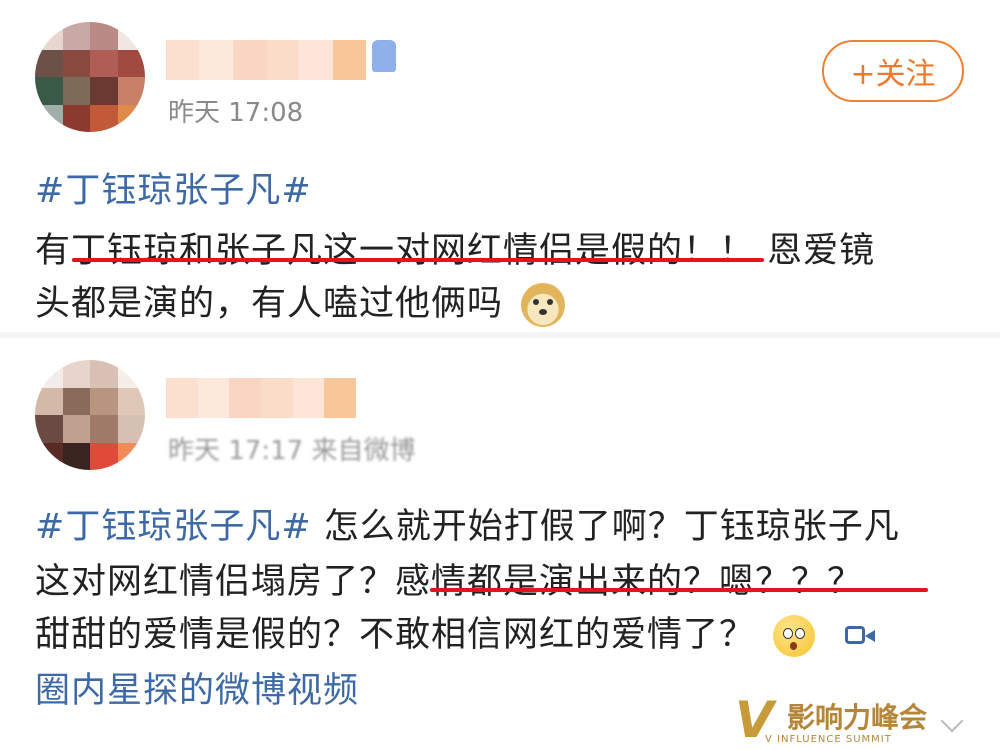 The height and width of the screenshot is (750, 1000). What do you see at coordinates (236, 113) in the screenshot?
I see `post-time: 昨天 17:08` at bounding box center [236, 113].